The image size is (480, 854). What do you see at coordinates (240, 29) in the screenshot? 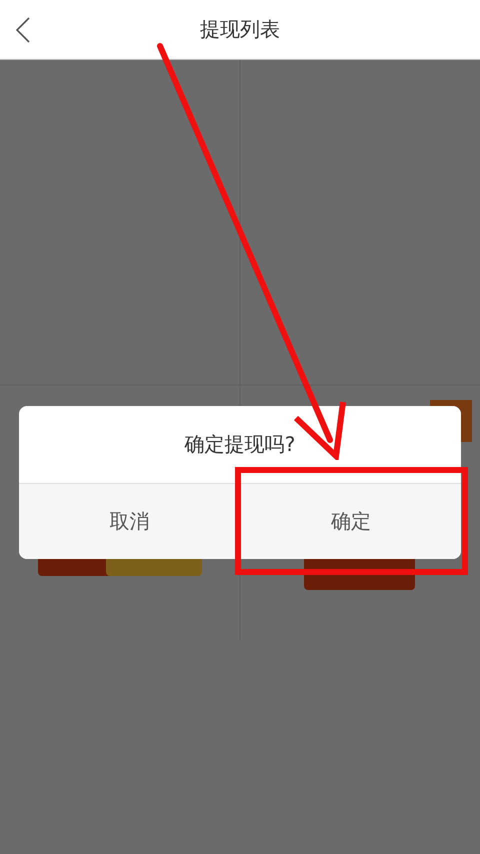
I see `page-title: 提现列表` at bounding box center [240, 29].